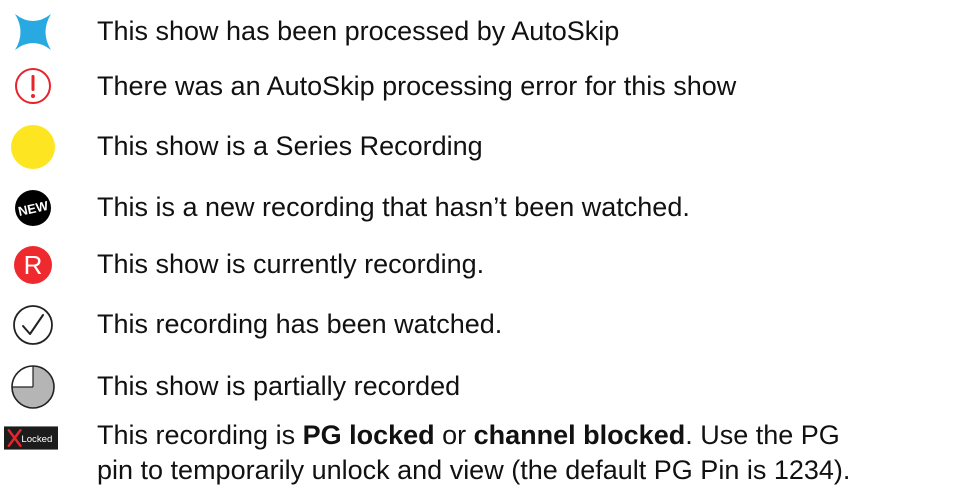 The height and width of the screenshot is (495, 978). What do you see at coordinates (33, 325) in the screenshot?
I see `watched-check-icon` at bounding box center [33, 325].